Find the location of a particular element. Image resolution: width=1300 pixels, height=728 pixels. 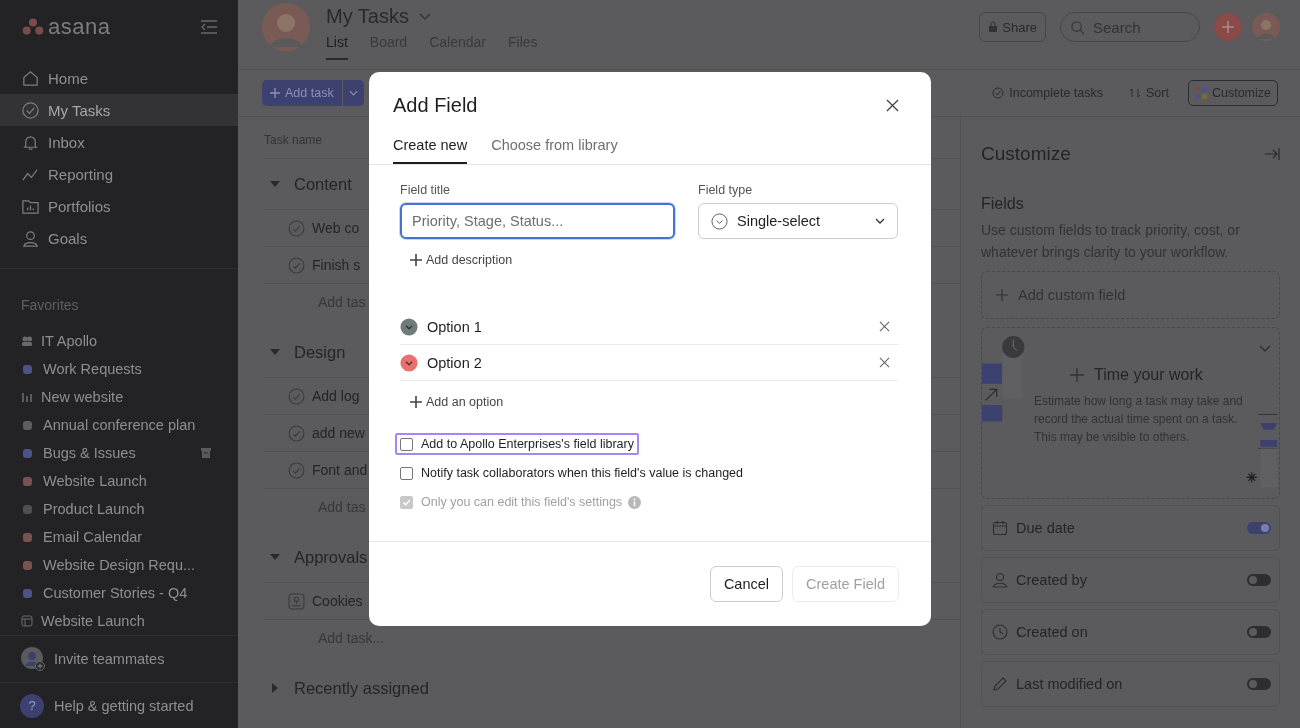

invite-button: Invite teammates is located at coordinates (119, 659).